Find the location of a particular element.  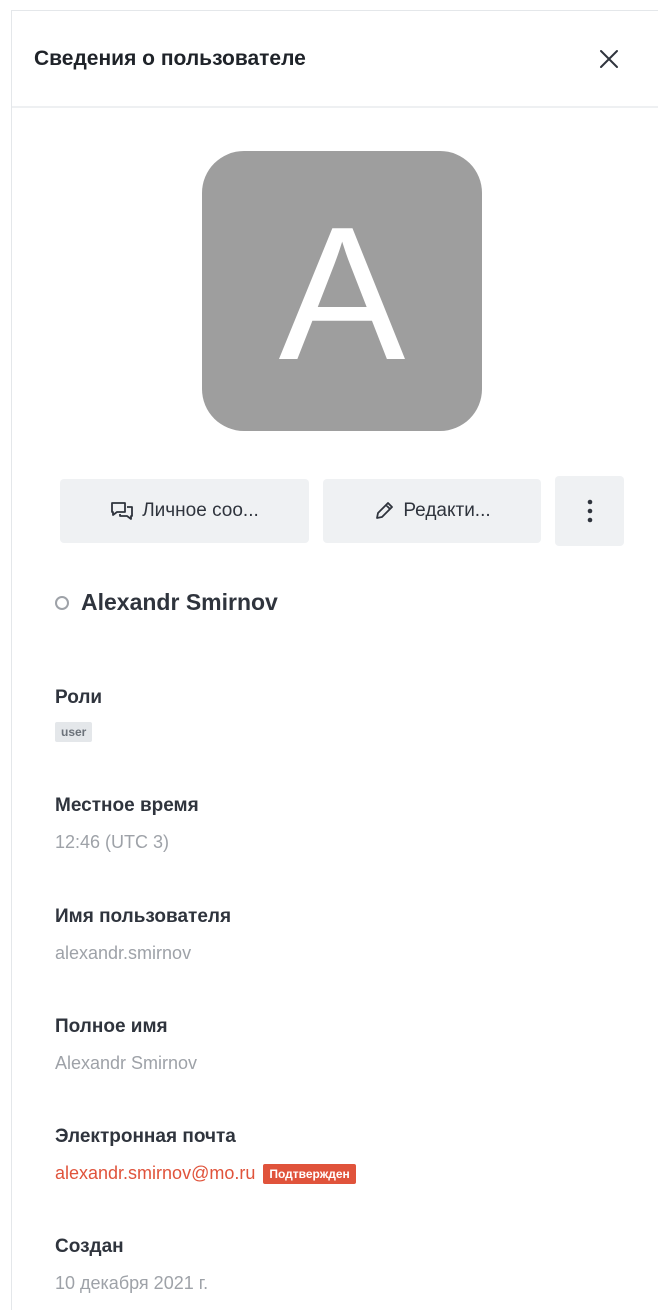

chat-icon is located at coordinates (122, 511).